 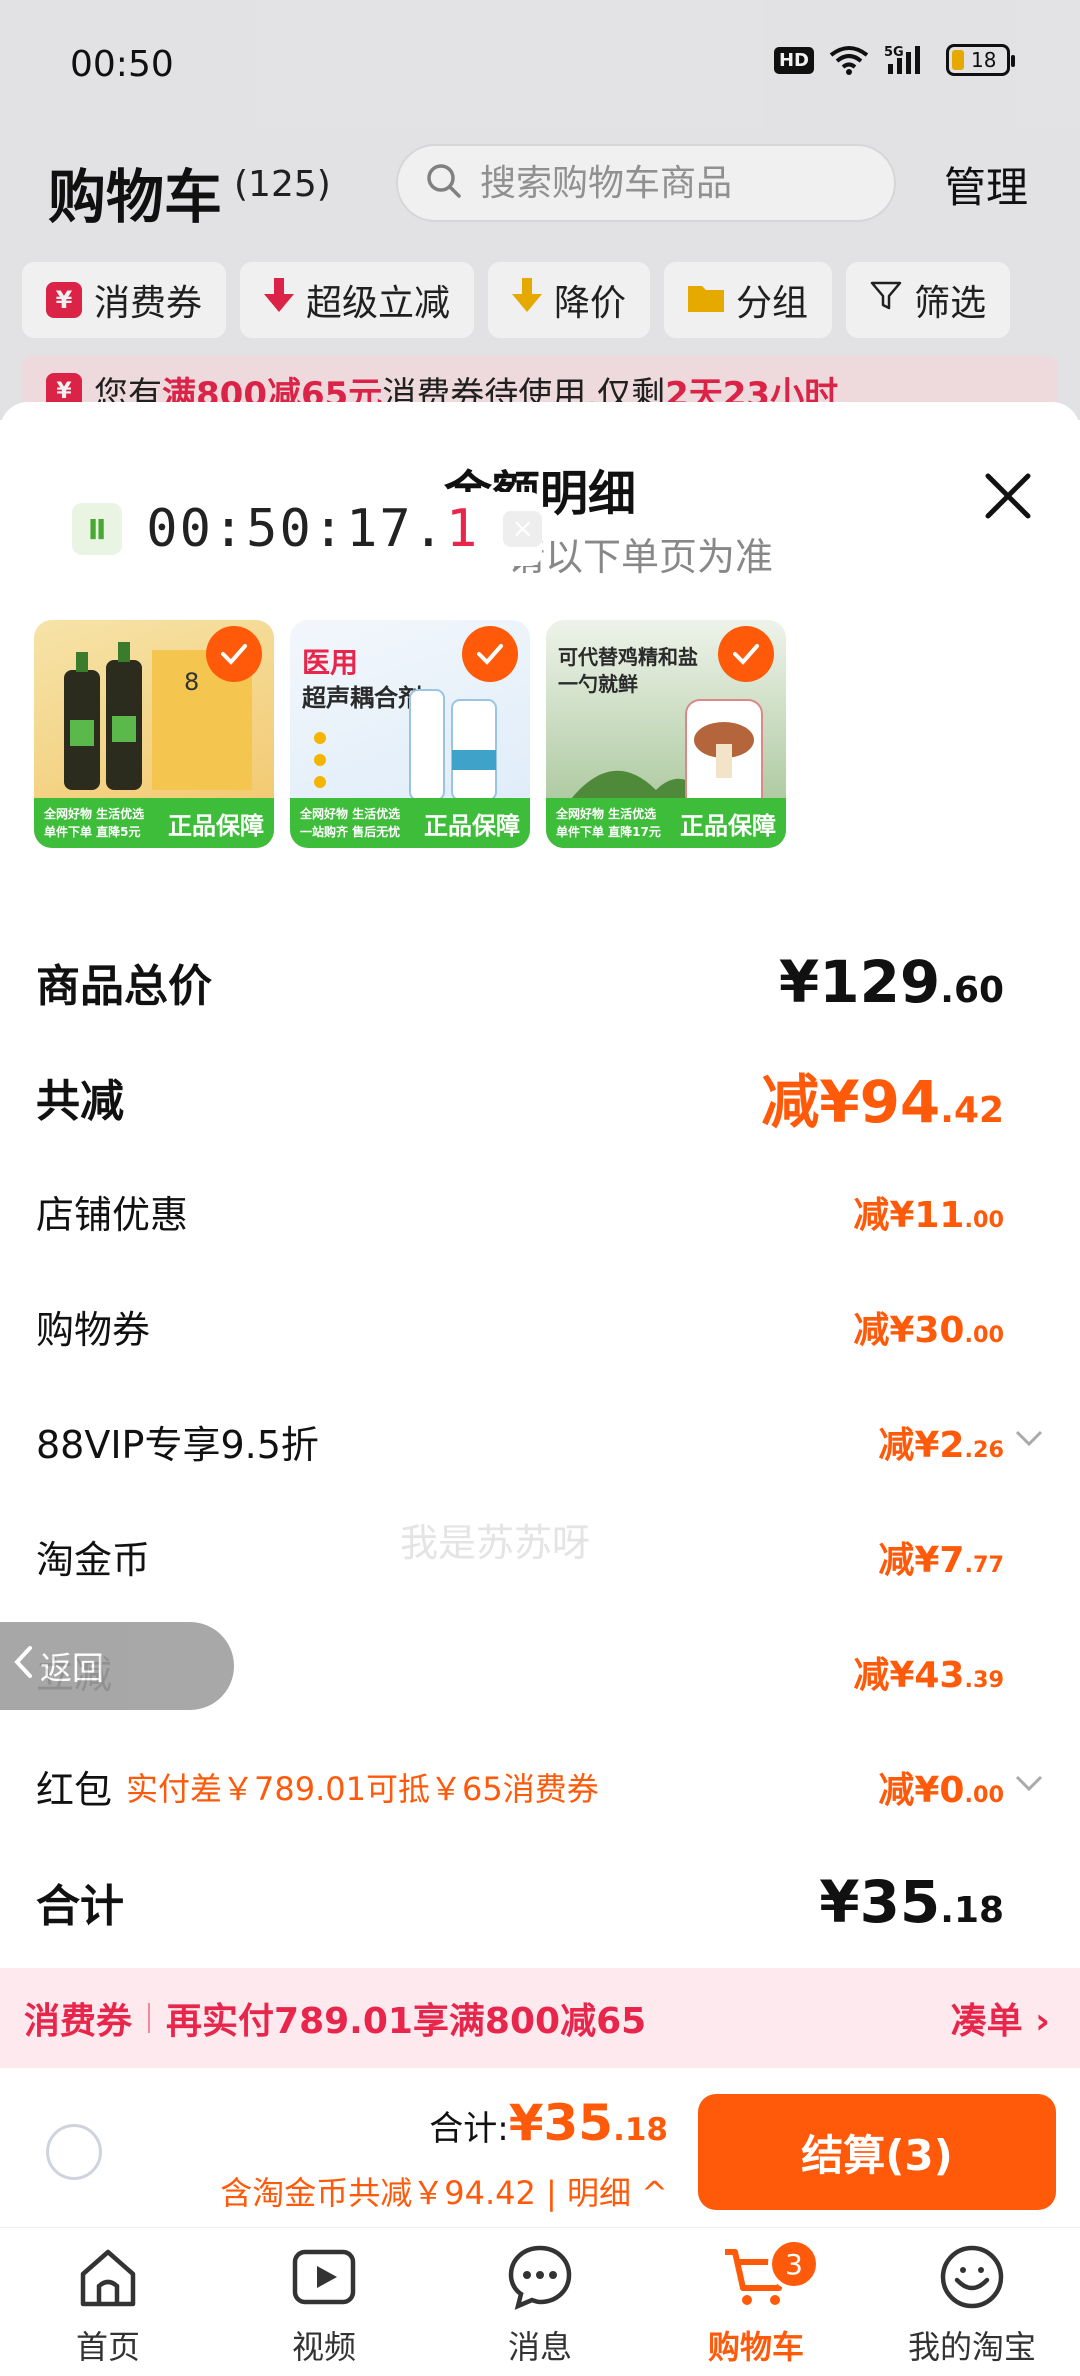 I want to click on video-icon, so click(x=324, y=2279).